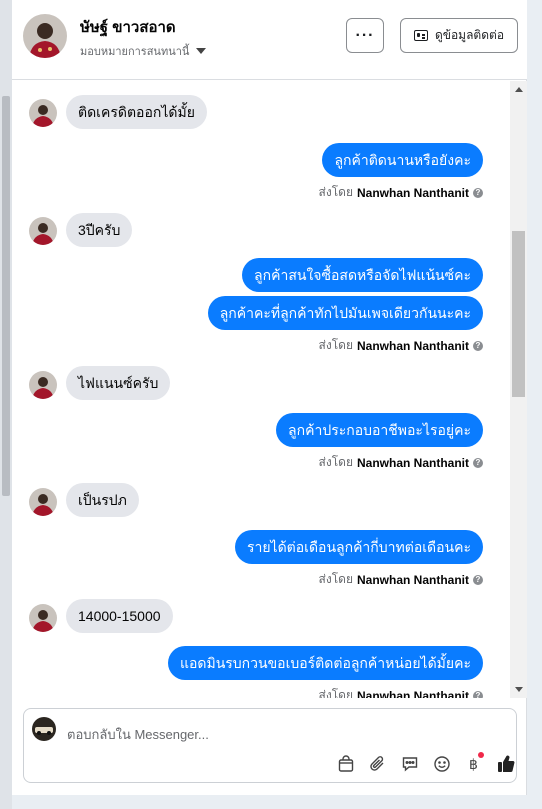 The image size is (542, 809). Describe the element at coordinates (201, 51) in the screenshot. I see `caret-down-icon` at that location.